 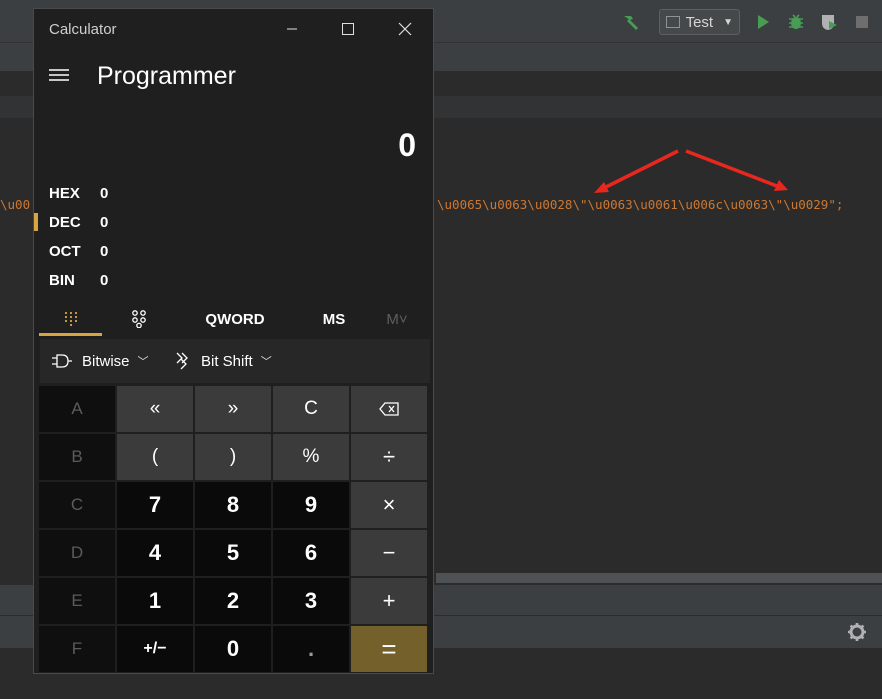 What do you see at coordinates (233, 193) in the screenshot?
I see `radix-row-hex: HEX 0` at bounding box center [233, 193].